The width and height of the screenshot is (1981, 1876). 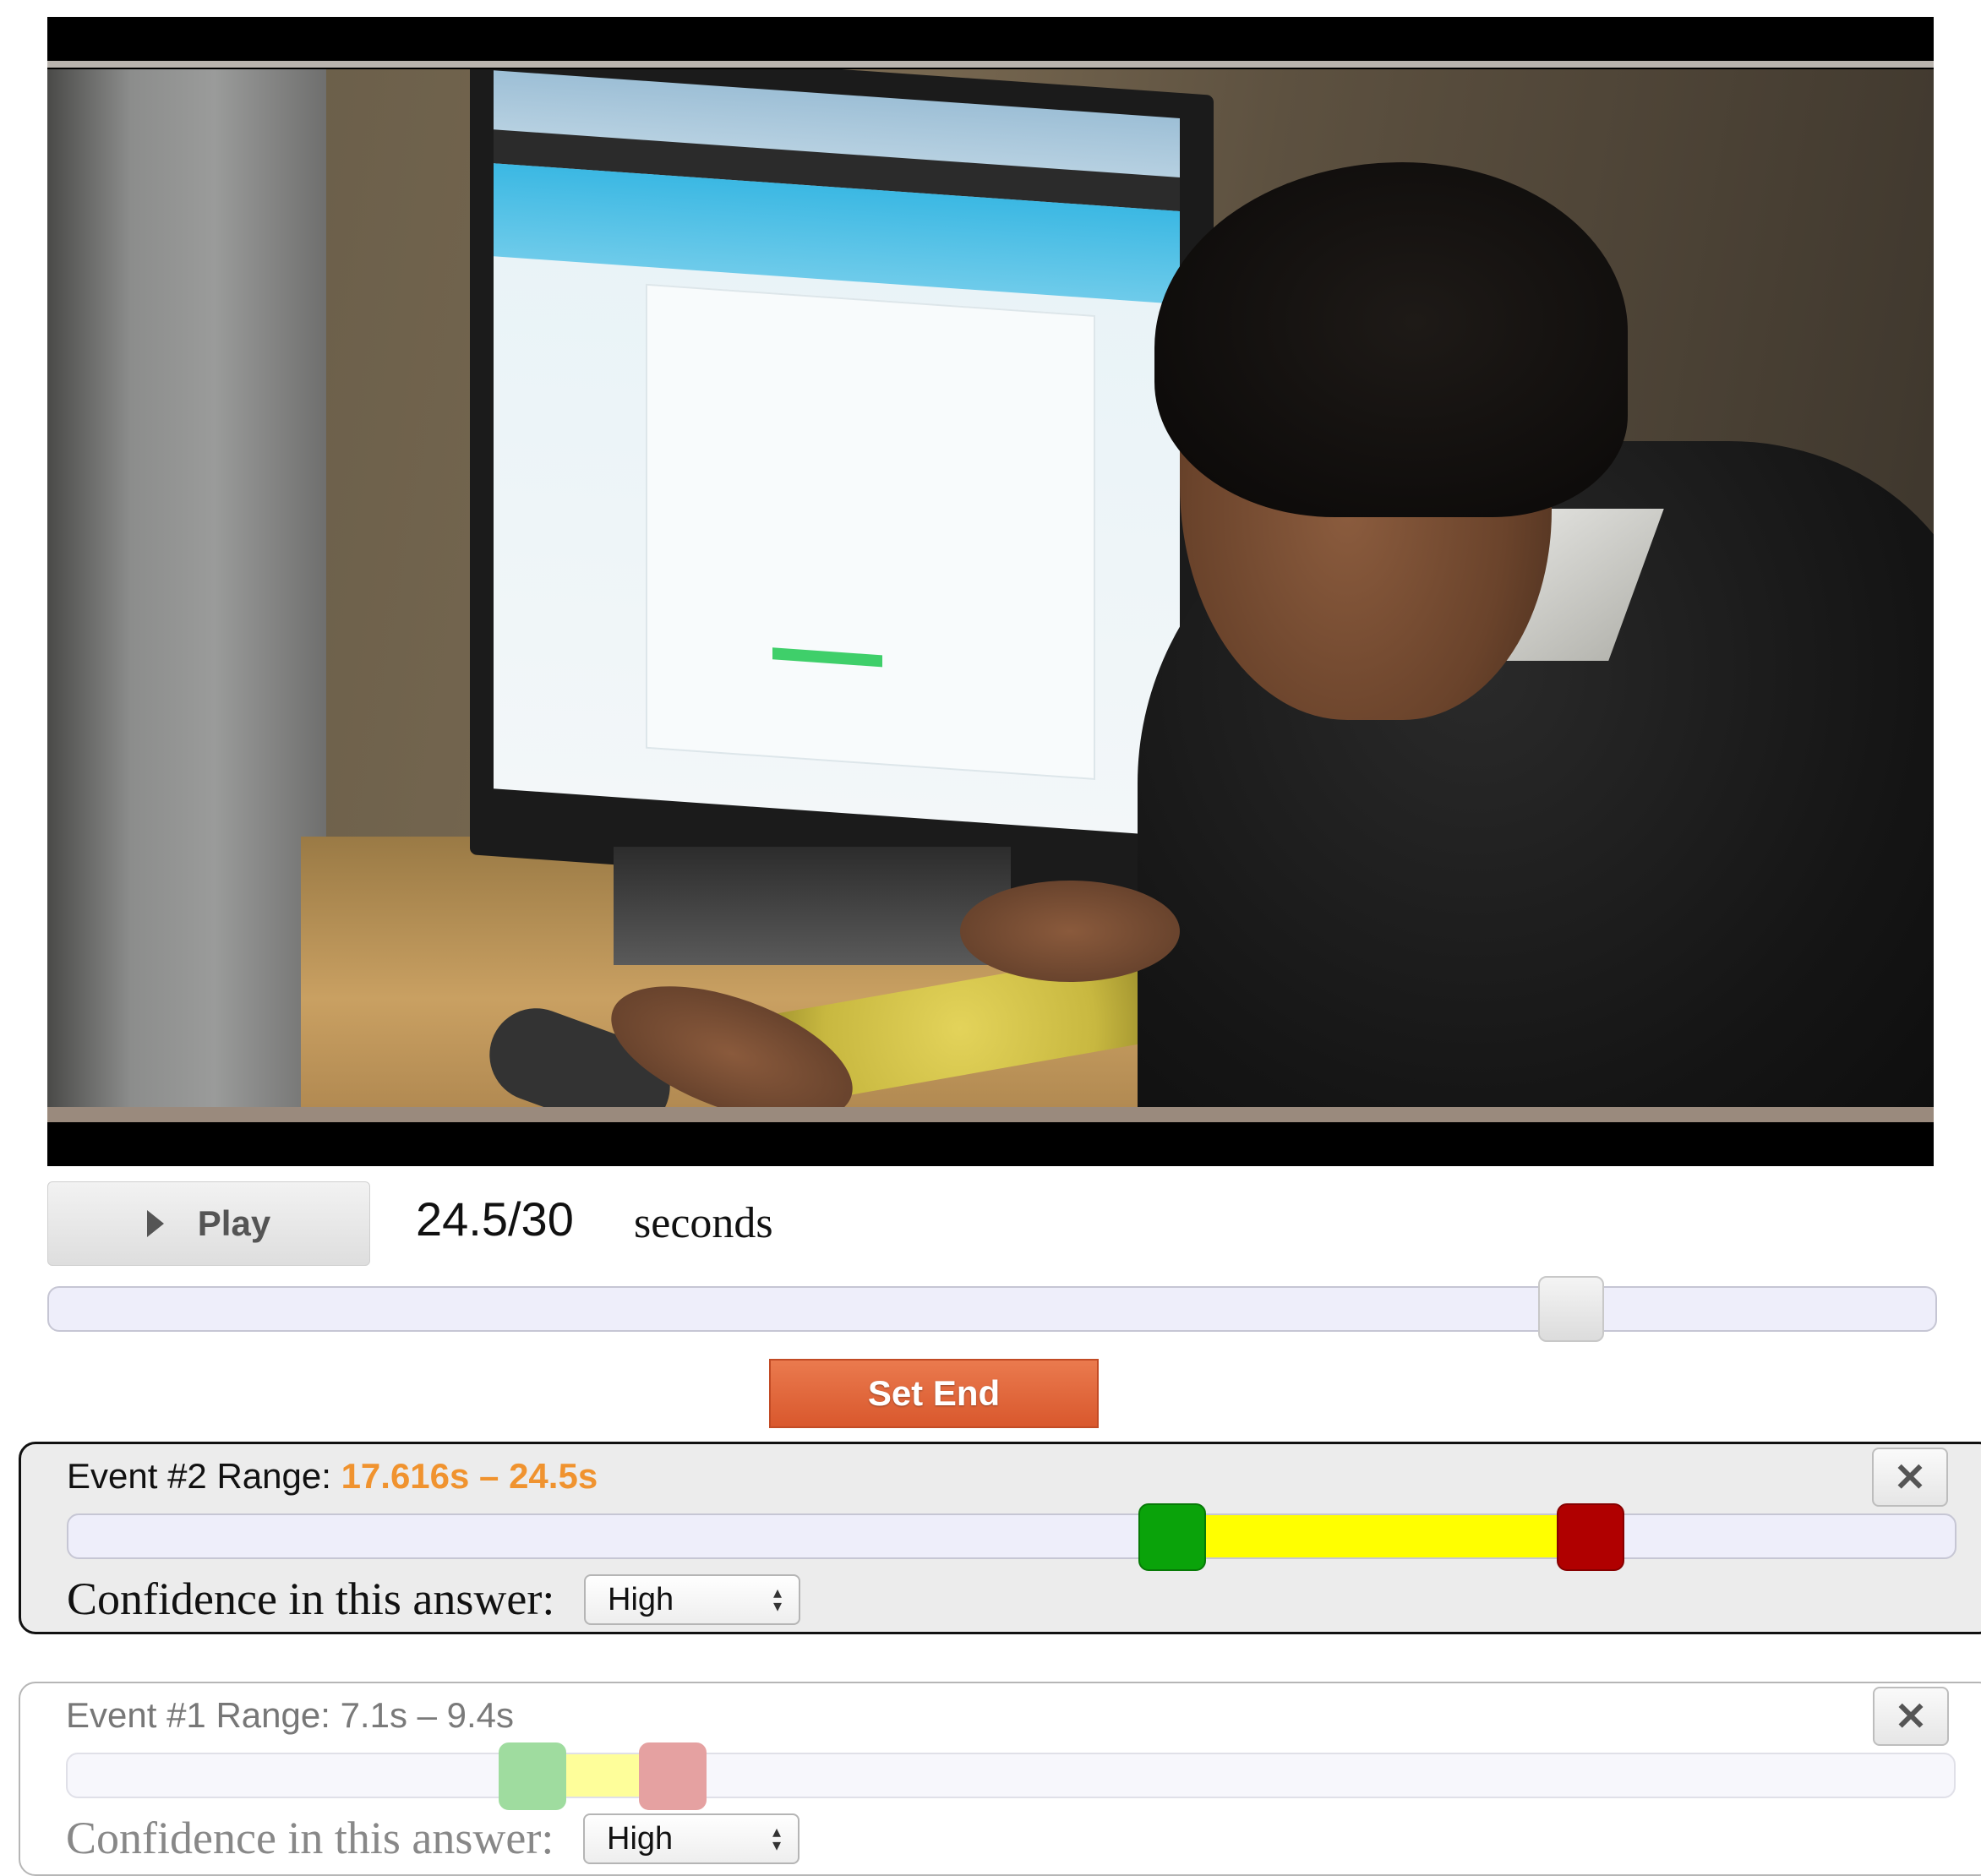 I want to click on event-range-heading: Event #1 Range: 7.1s – 9.4s, so click(x=290, y=1715).